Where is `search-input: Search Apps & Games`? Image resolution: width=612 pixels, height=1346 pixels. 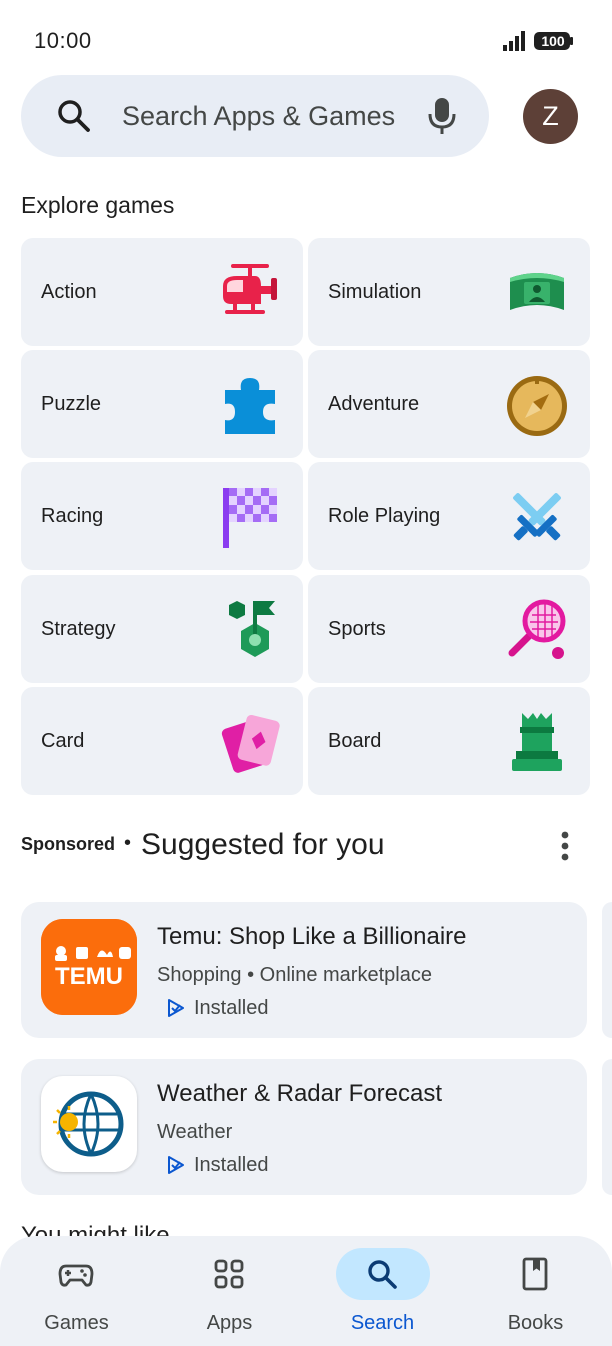 search-input: Search Apps & Games is located at coordinates (258, 116).